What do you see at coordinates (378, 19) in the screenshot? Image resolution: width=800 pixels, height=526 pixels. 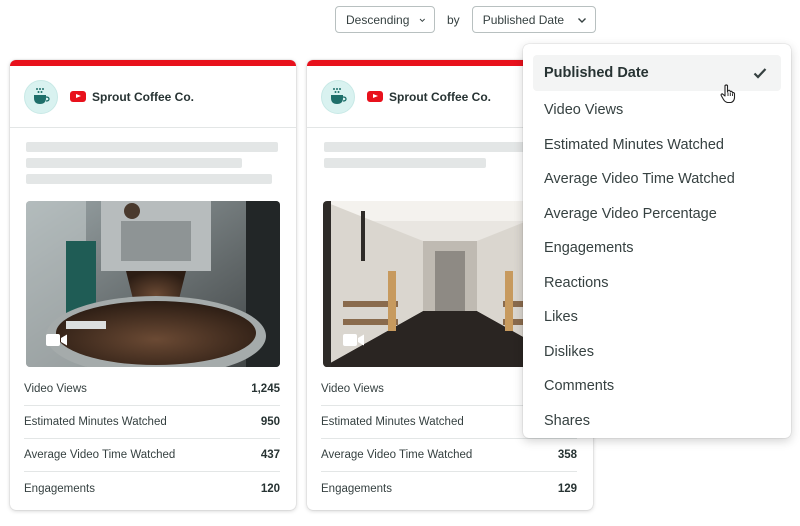 I see `sort-order-value: Descending` at bounding box center [378, 19].